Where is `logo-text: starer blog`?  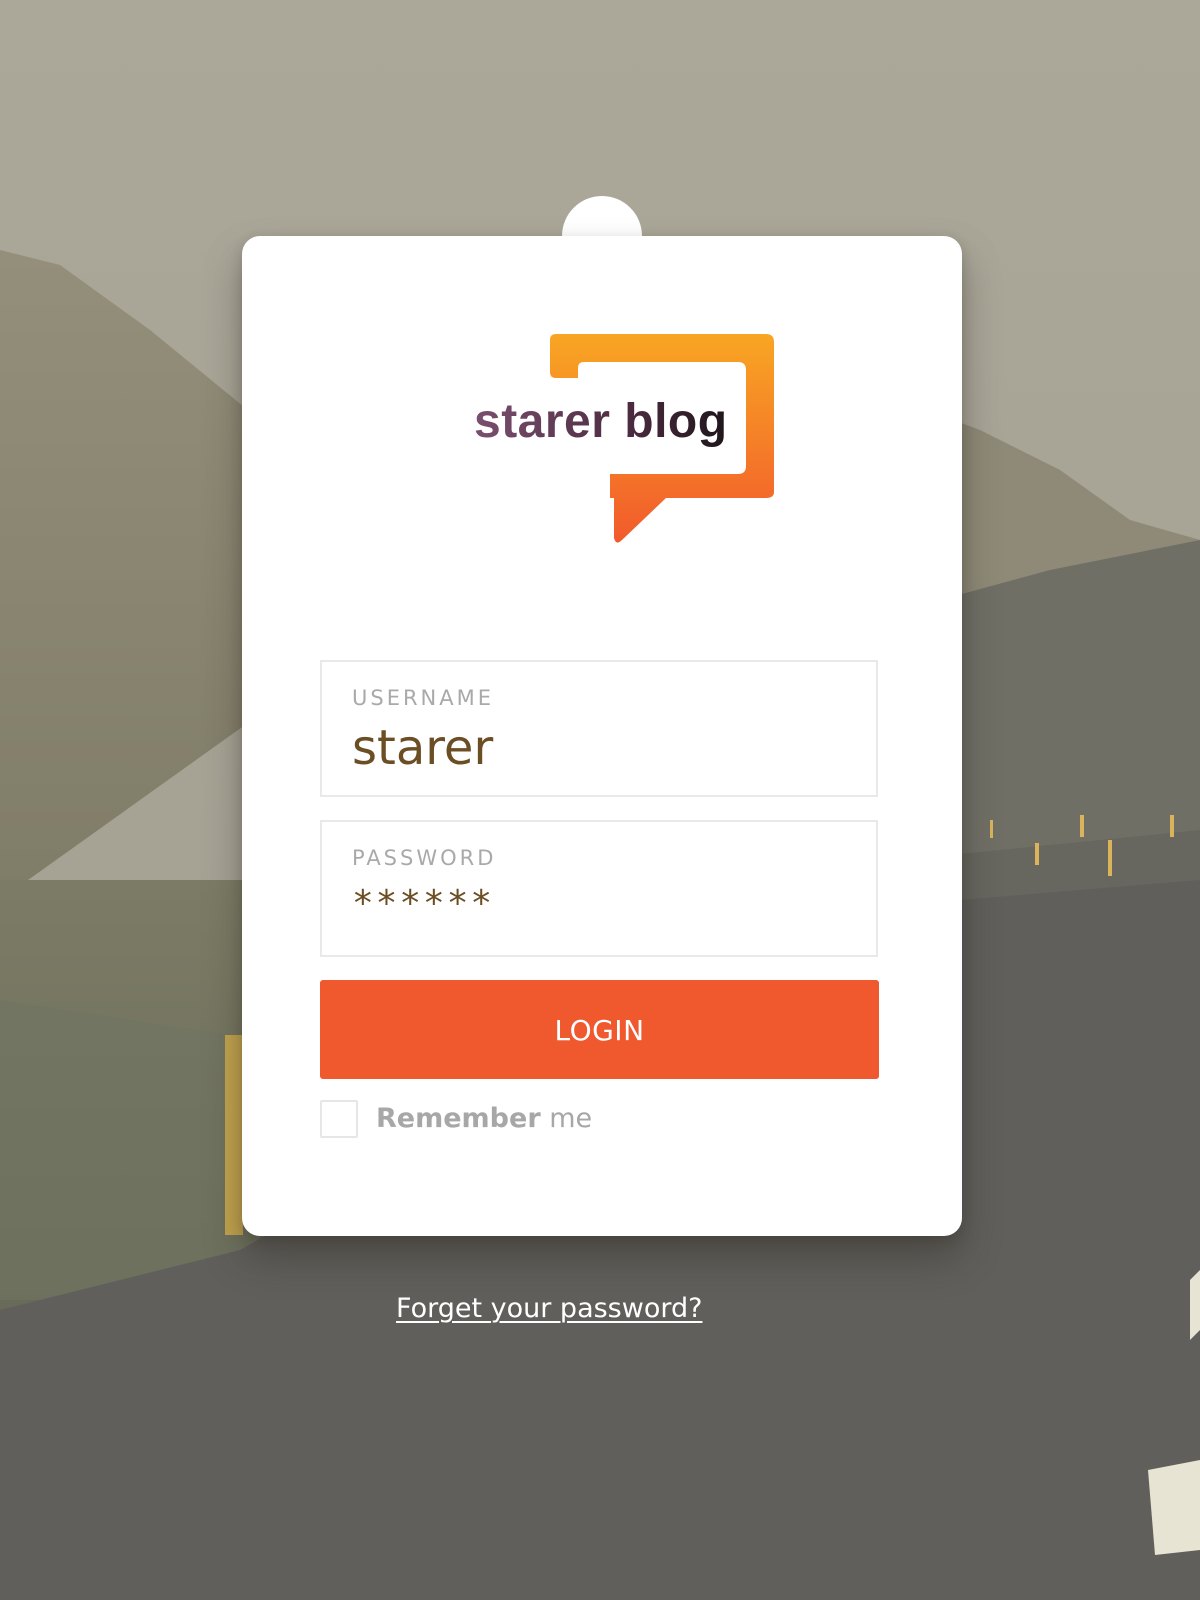 logo-text: starer blog is located at coordinates (604, 422).